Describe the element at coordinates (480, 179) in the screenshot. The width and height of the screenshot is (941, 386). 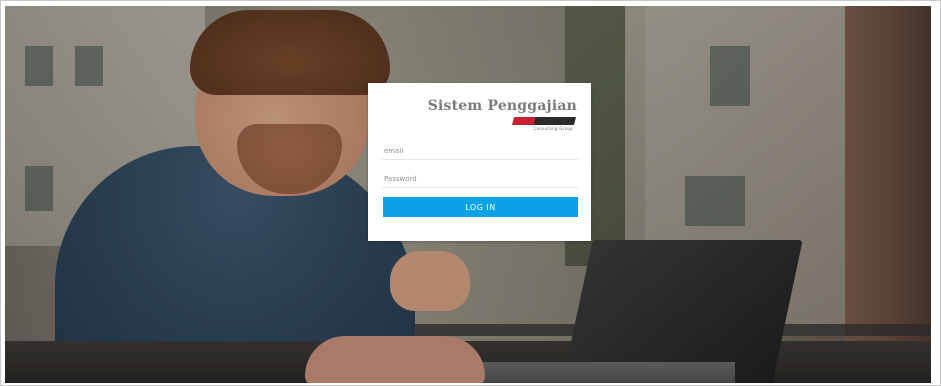
I see `password-input` at that location.